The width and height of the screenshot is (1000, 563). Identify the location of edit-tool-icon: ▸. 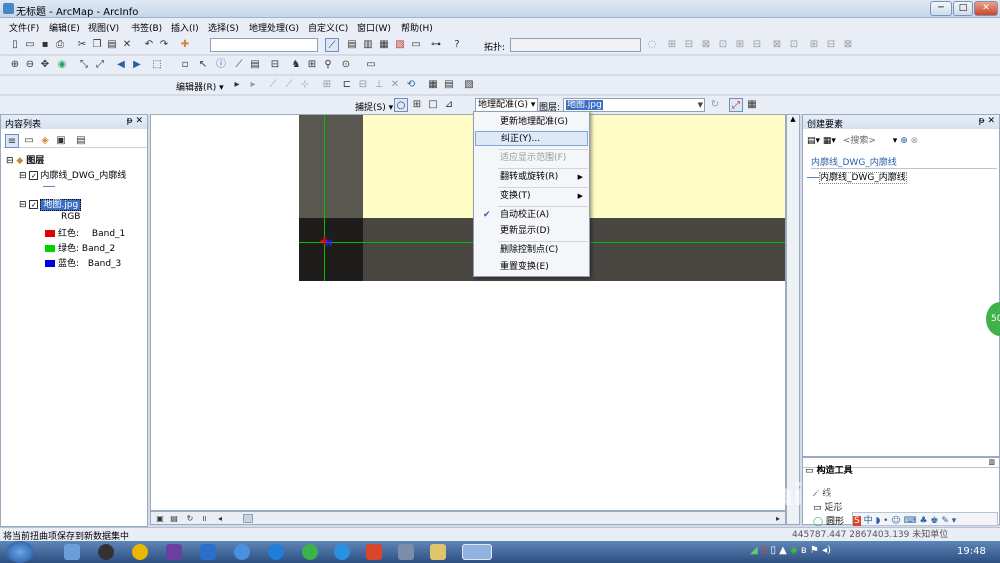
(237, 85).